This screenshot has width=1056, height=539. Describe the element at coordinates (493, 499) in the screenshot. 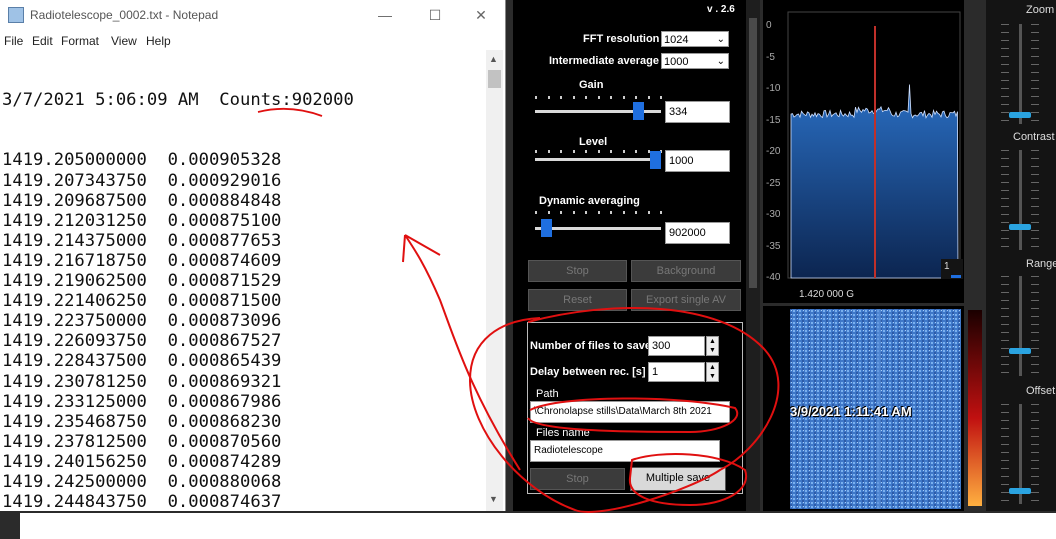

I see `scroll-down-icon: ▼` at that location.